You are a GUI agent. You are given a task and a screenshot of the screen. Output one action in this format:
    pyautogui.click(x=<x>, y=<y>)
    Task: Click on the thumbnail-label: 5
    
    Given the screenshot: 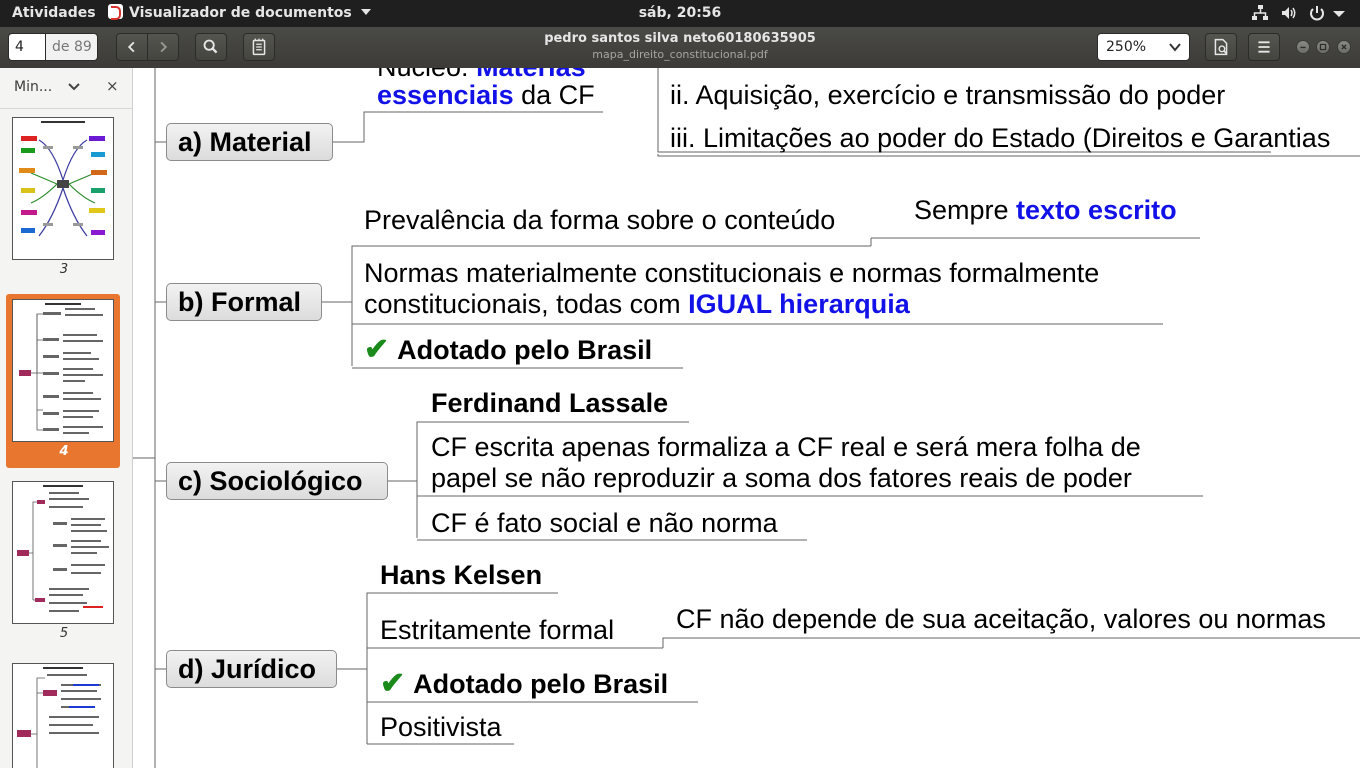 What is the action you would take?
    pyautogui.click(x=64, y=633)
    